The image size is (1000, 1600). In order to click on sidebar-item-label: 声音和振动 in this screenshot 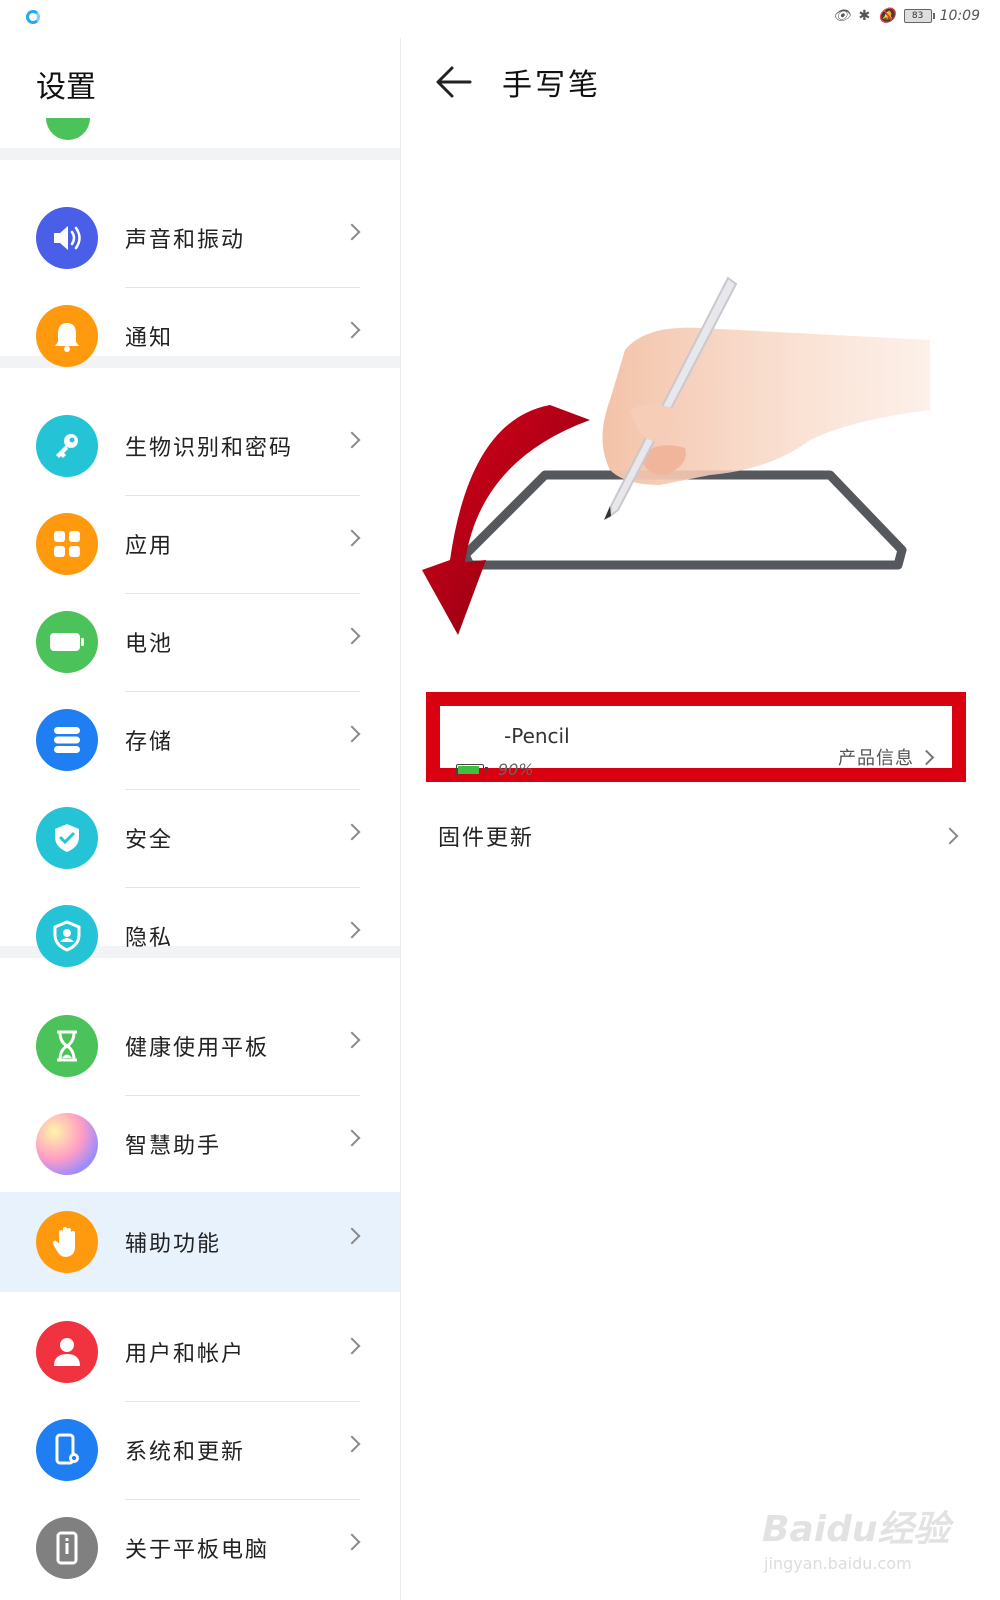, I will do `click(185, 240)`.